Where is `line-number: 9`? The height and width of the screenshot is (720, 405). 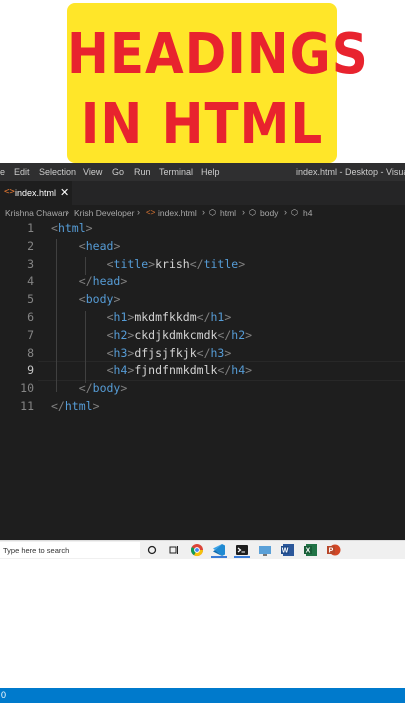 line-number: 9 is located at coordinates (30, 370).